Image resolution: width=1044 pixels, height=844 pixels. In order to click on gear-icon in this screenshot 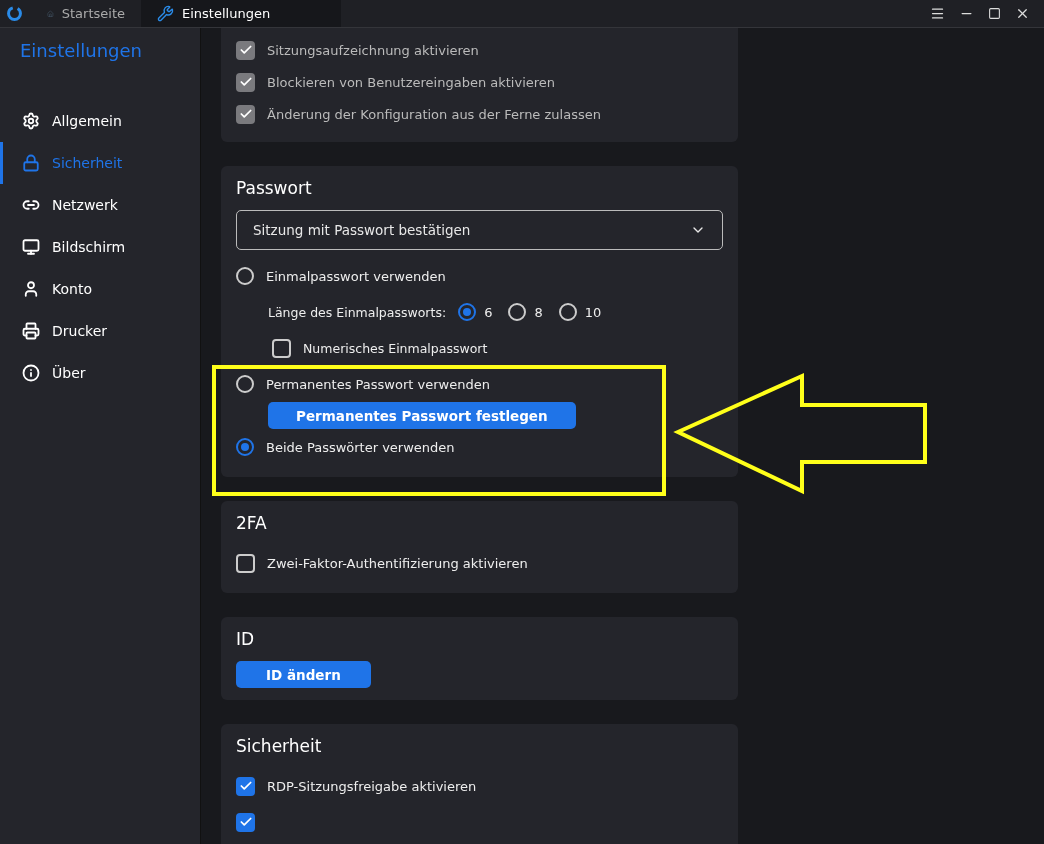, I will do `click(31, 121)`.